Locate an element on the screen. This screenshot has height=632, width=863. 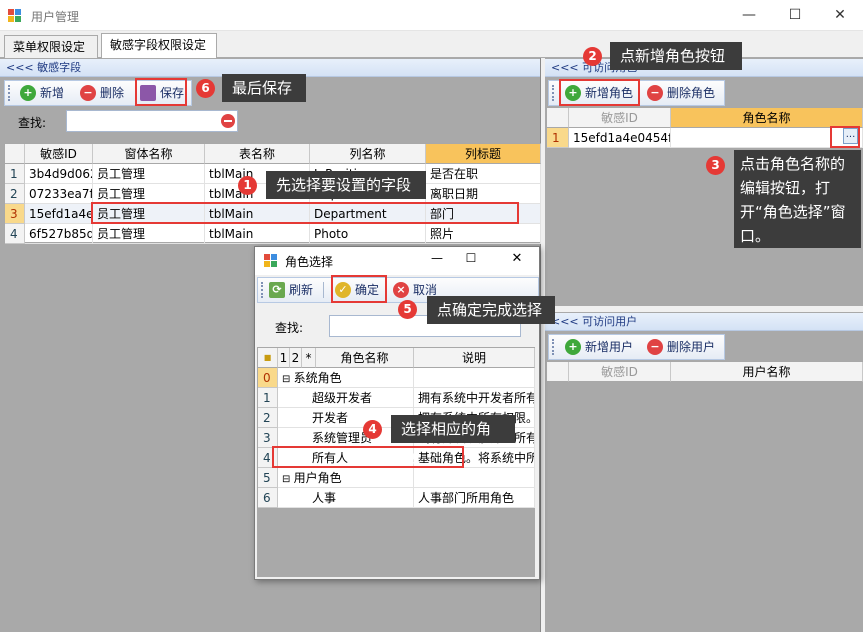
search-label: 查找: is located at coordinates (32, 123).